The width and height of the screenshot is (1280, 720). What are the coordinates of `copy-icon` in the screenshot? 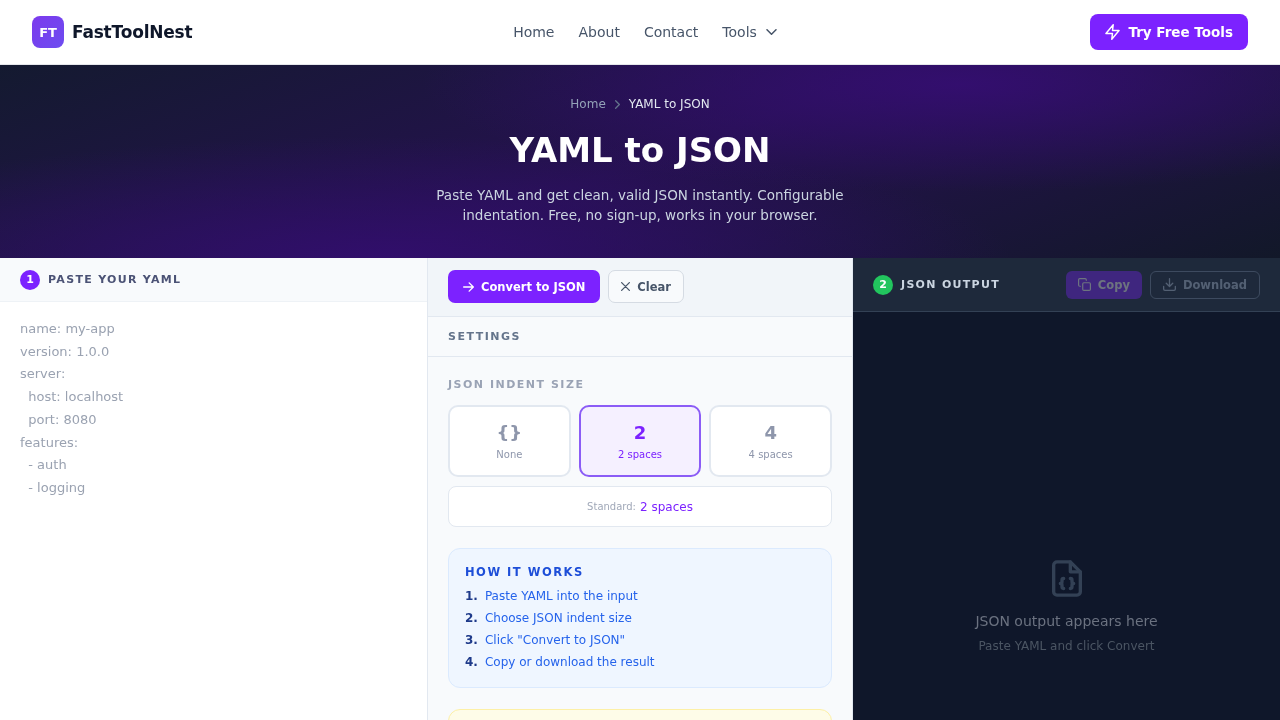 It's located at (1084, 284).